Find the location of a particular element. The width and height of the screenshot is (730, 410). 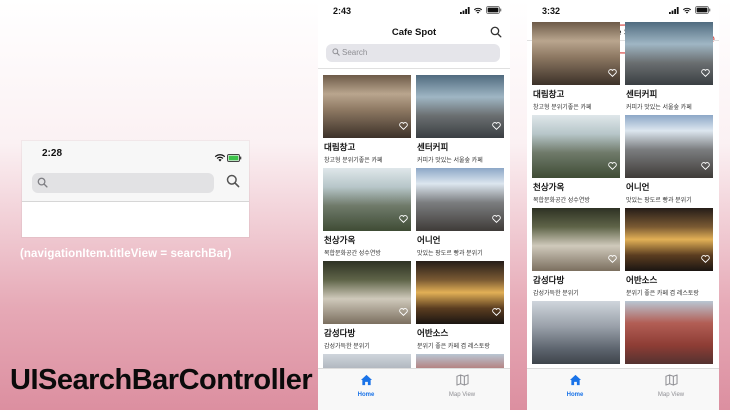

status-time: 3:32 is located at coordinates (551, 11).